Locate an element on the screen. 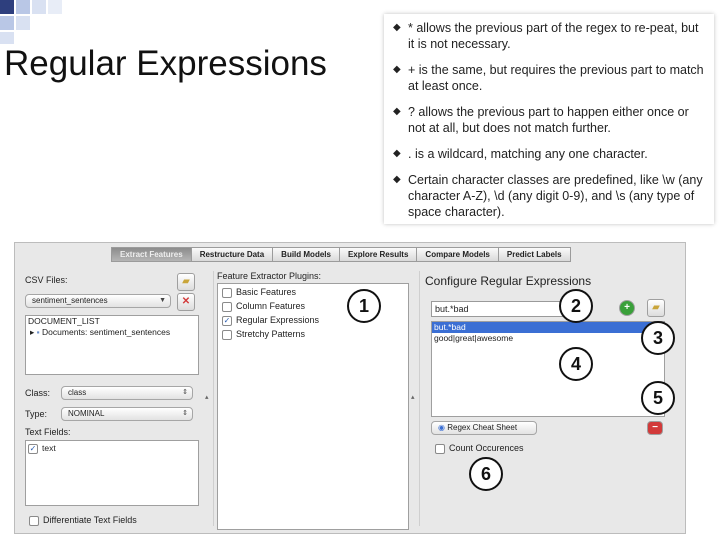  text-fields-list: ✓ text is located at coordinates (112, 473).